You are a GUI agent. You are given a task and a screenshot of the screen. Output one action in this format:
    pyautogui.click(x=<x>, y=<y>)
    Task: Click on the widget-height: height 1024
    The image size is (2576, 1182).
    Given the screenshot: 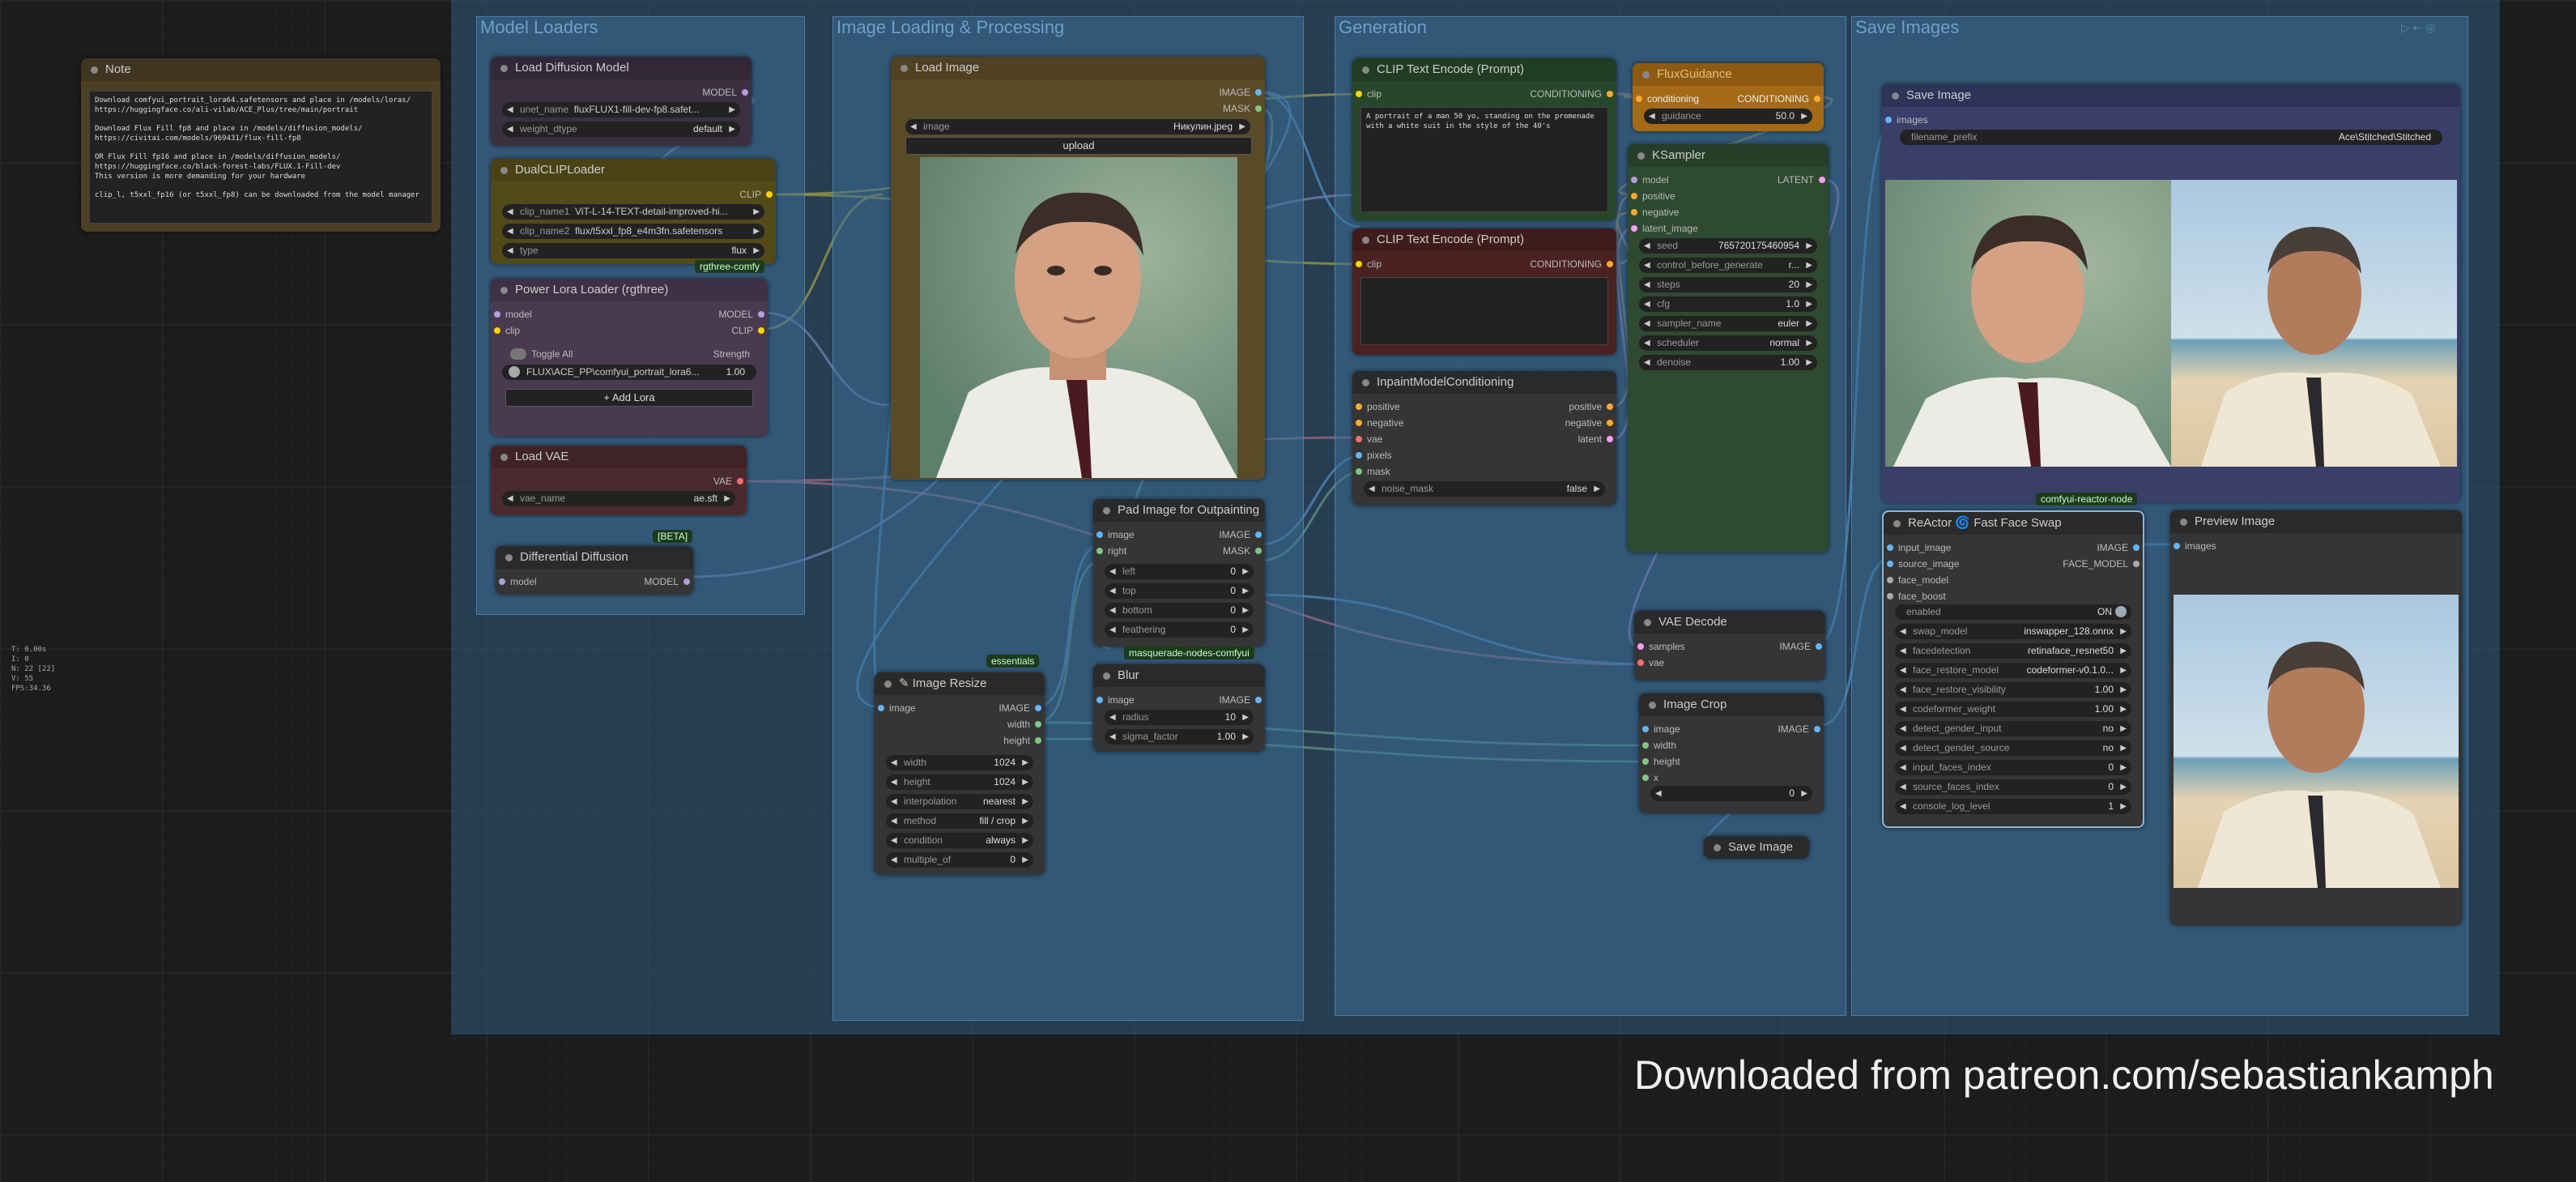 What is the action you would take?
    pyautogui.click(x=959, y=782)
    